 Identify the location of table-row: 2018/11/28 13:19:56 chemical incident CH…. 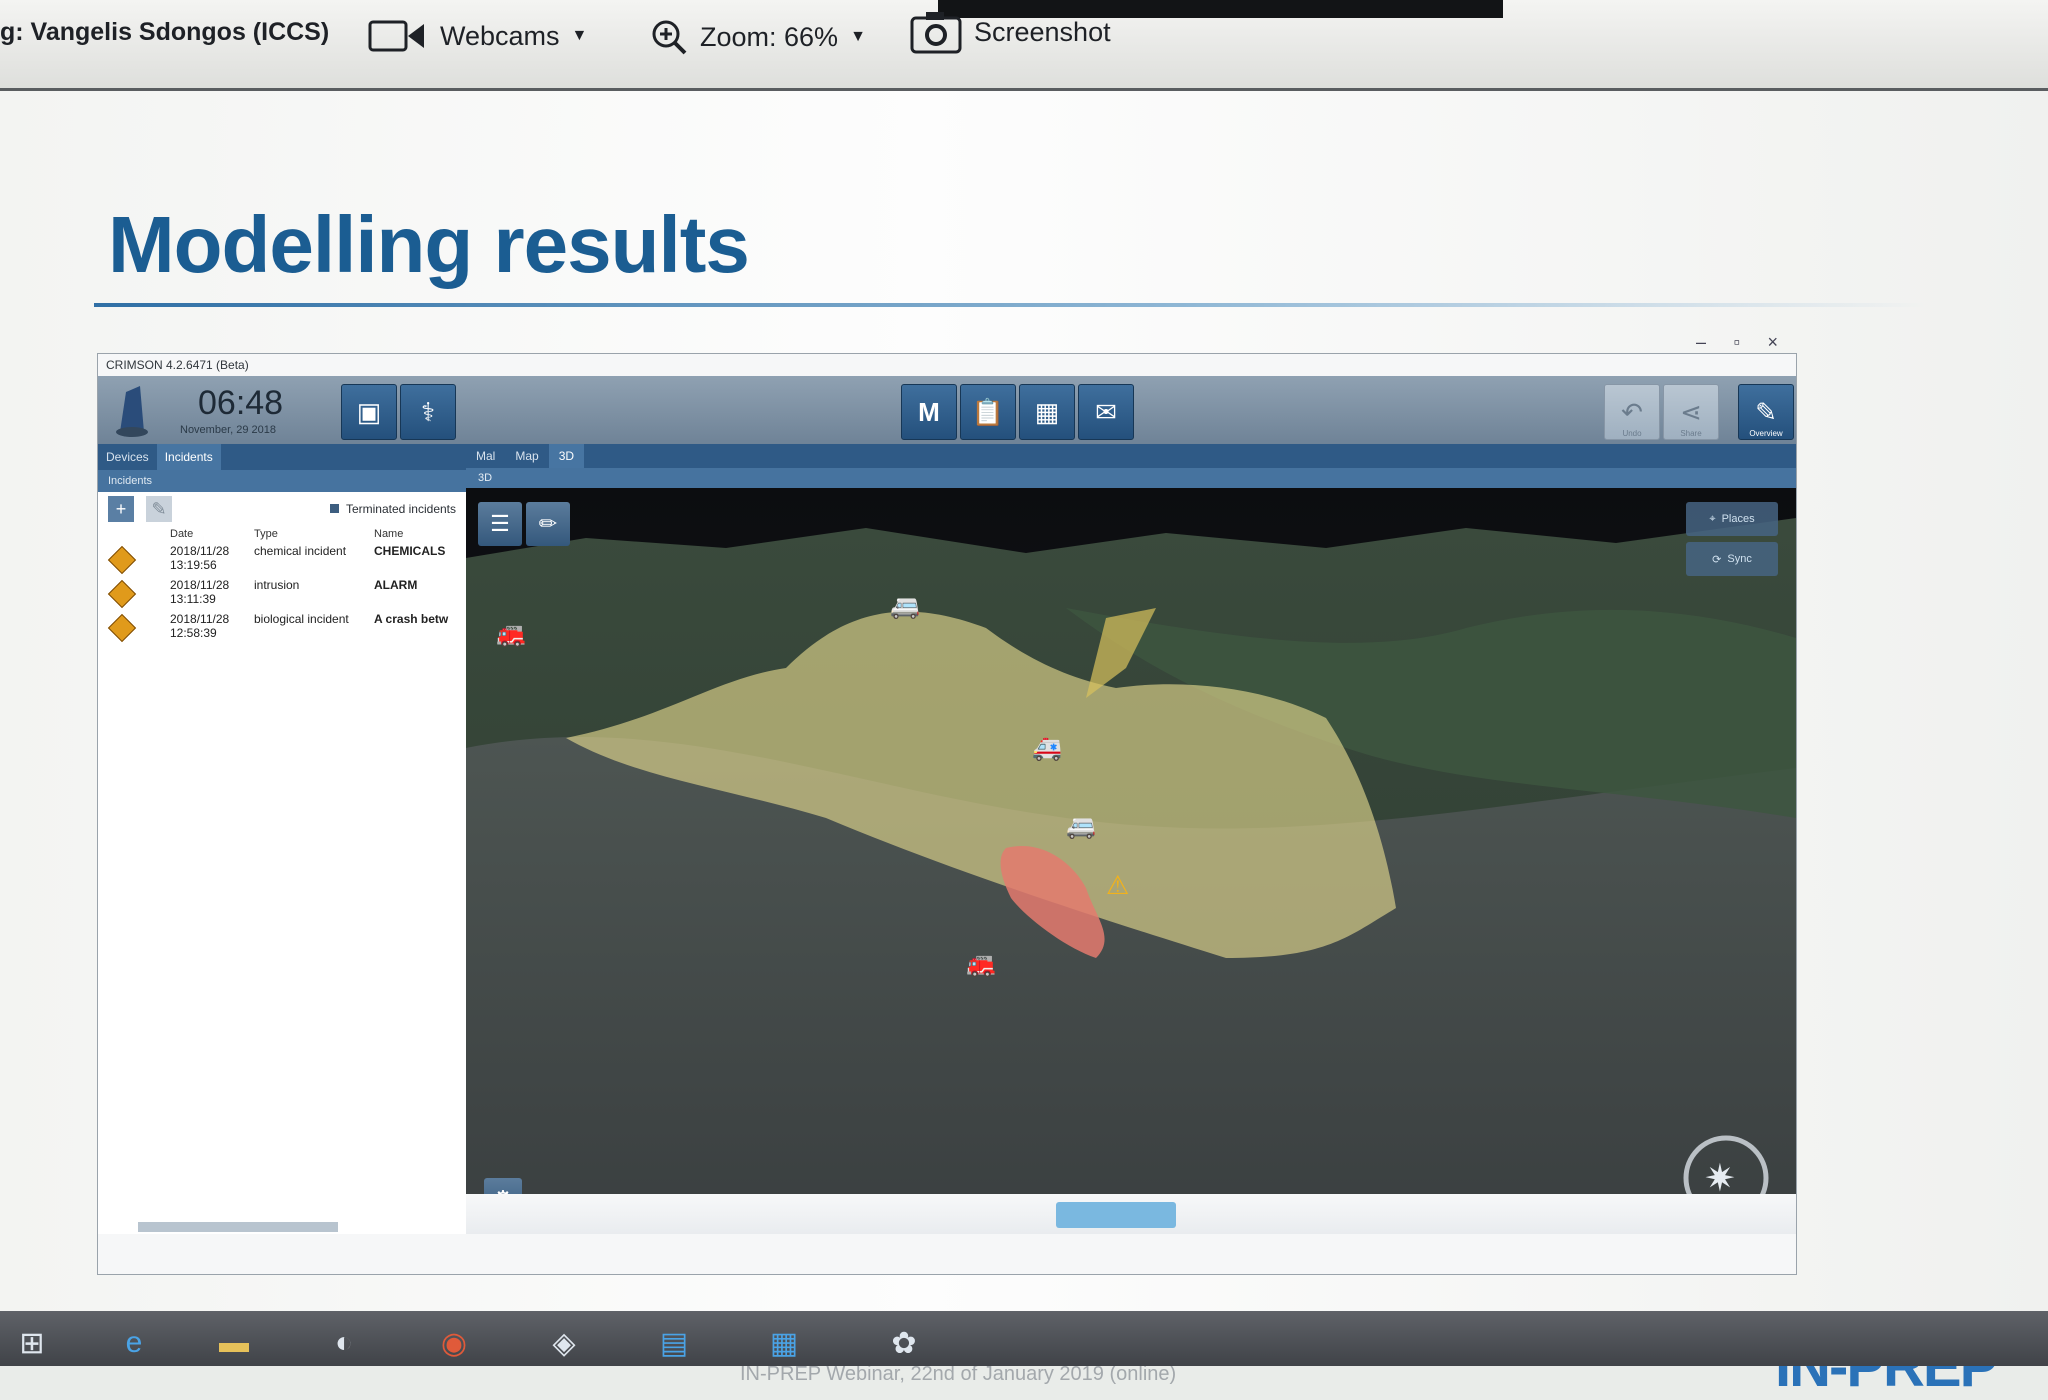
(282, 559).